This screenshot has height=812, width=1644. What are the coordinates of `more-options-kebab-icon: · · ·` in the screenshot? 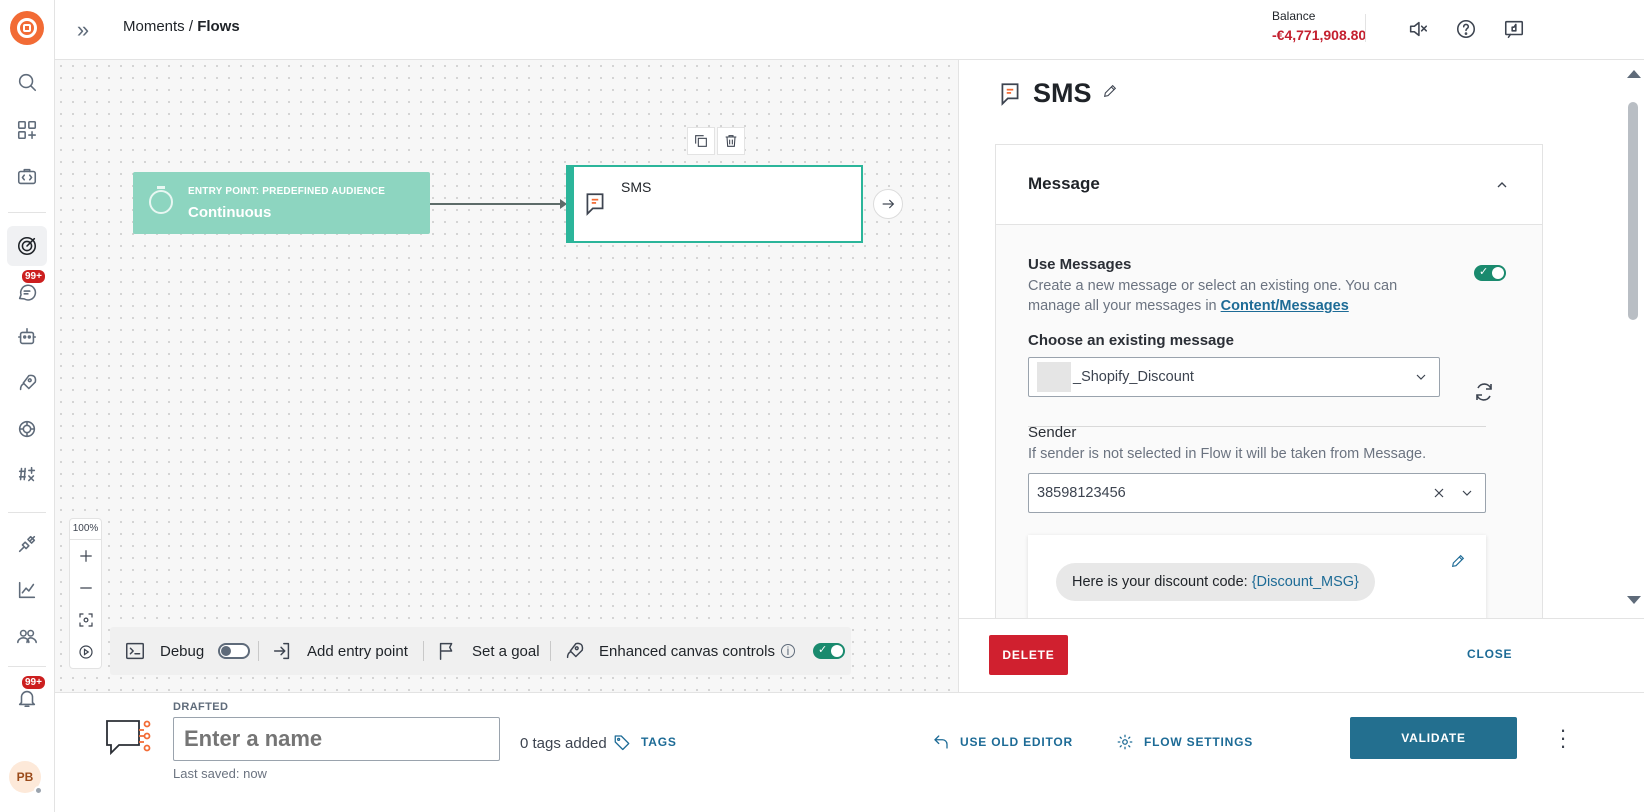 It's located at (1563, 738).